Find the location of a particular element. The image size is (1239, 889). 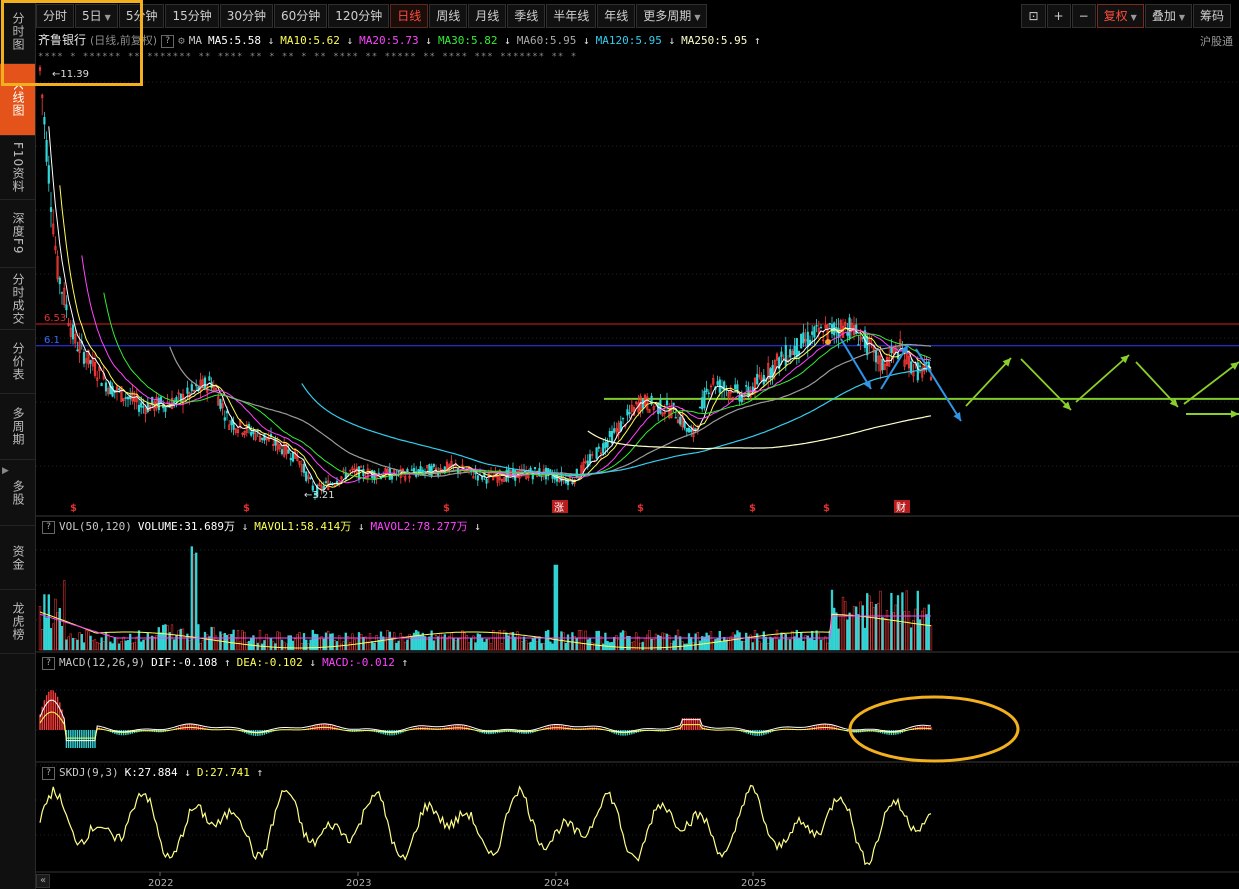

collapse-arrow-icon: ▶ is located at coordinates (5, 473).